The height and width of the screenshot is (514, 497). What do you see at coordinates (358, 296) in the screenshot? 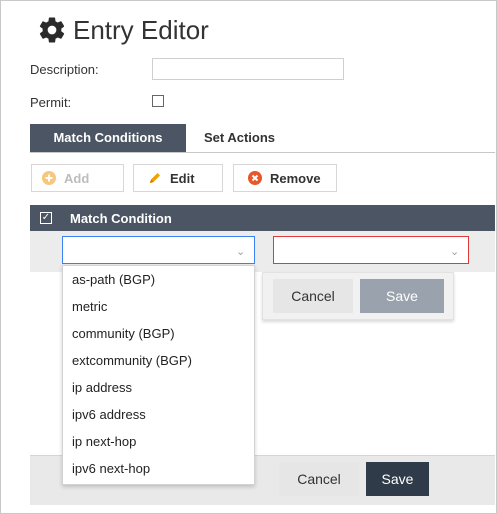
I see `row-edit-popup: Cancel Save` at bounding box center [358, 296].